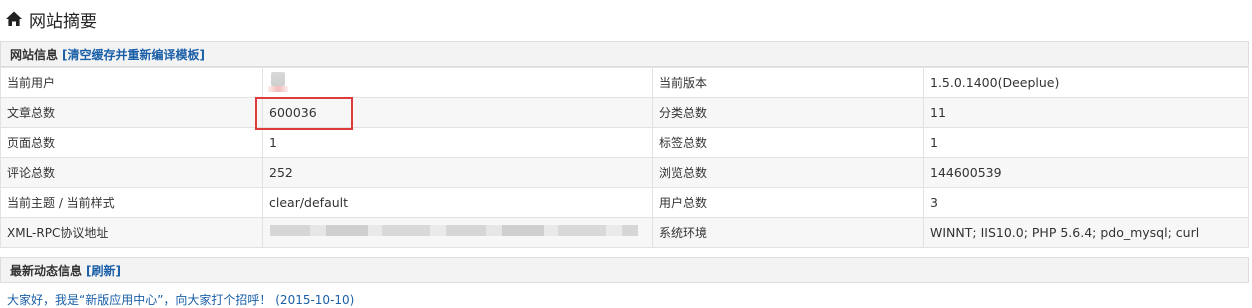 This screenshot has height=308, width=1252. I want to click on table-row: 当前主题 / 当前样式 clear/default 用户总数 3, so click(624, 202).